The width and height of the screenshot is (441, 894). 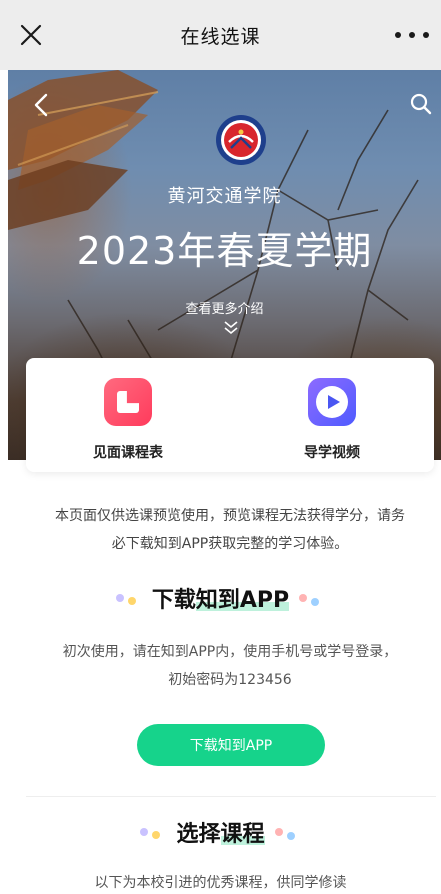 I want to click on more-icon, so click(x=412, y=35).